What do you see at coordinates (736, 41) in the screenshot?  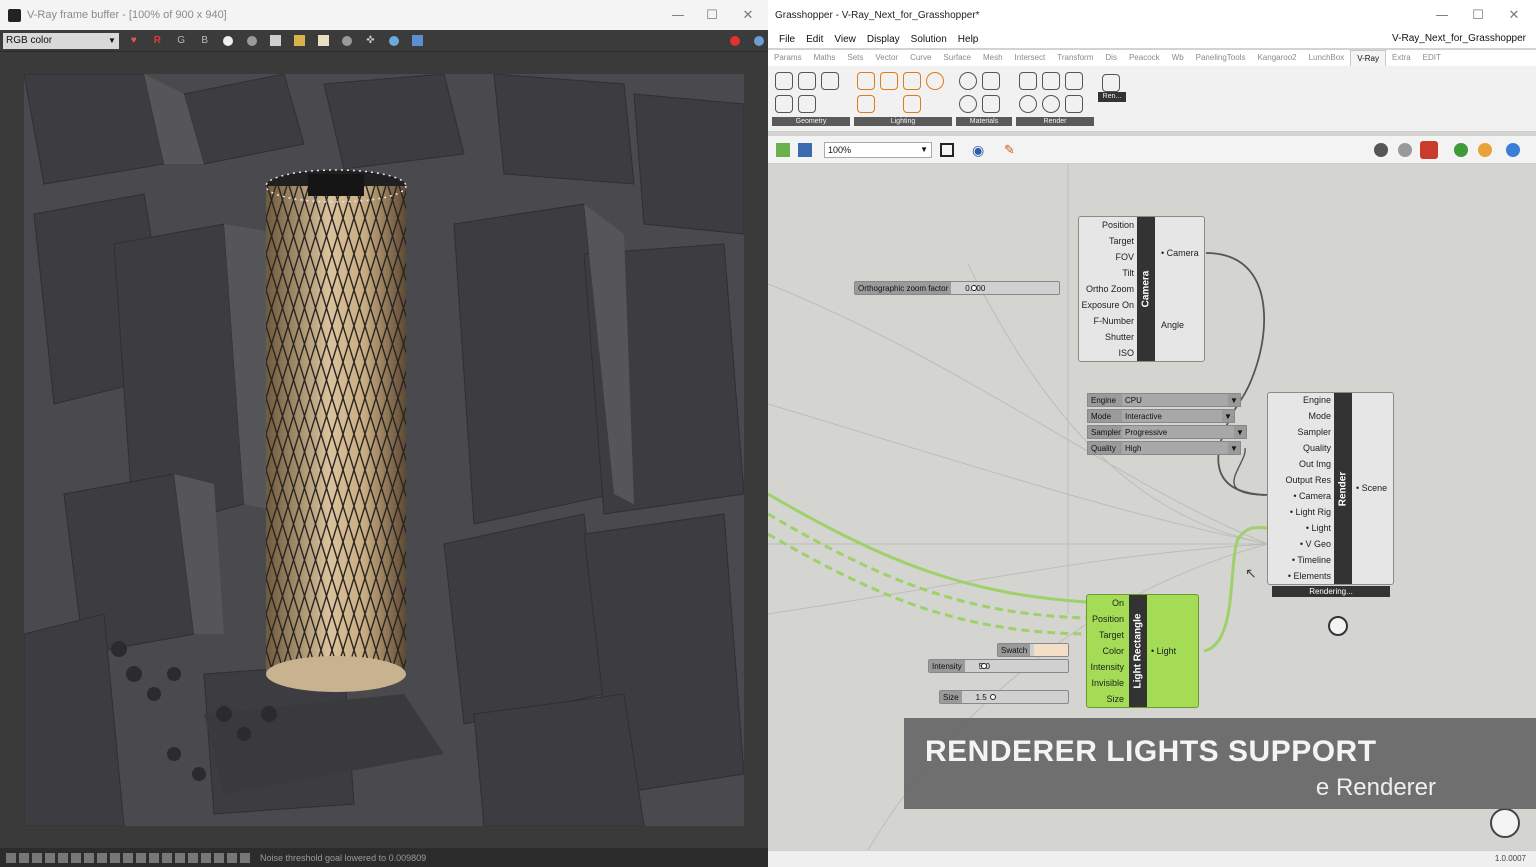 I see `stop-render-icon` at bounding box center [736, 41].